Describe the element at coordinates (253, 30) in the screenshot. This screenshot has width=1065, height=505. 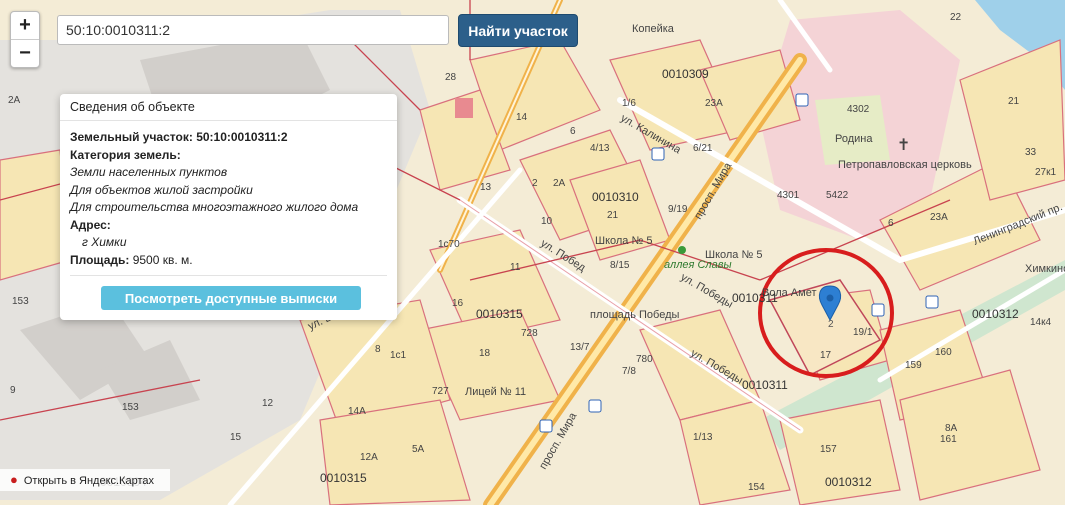
I see `cadastral-search-input` at that location.